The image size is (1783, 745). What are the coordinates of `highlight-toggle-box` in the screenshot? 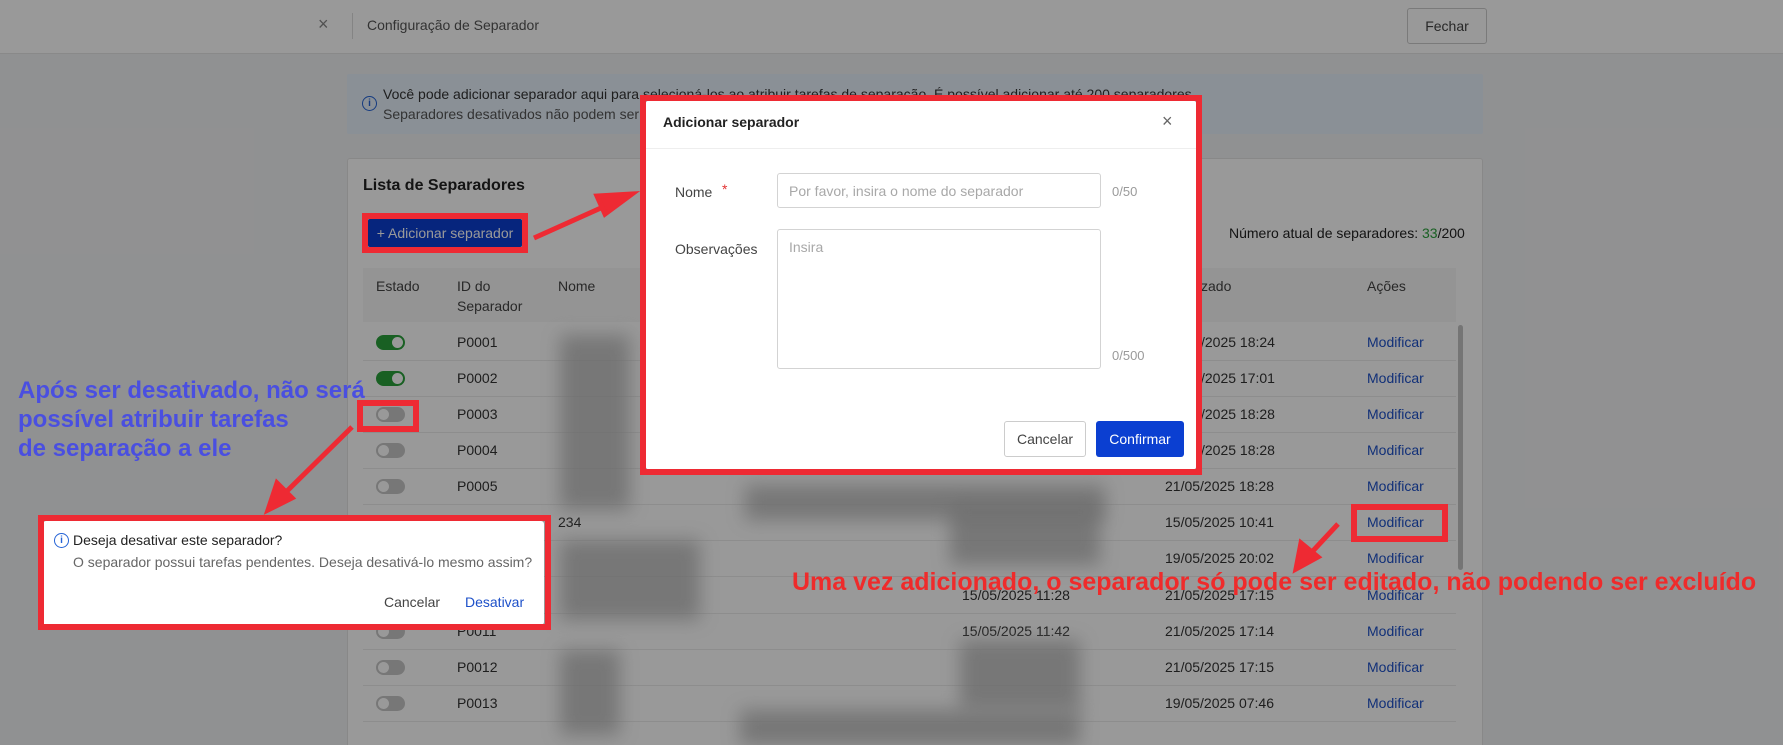 It's located at (388, 416).